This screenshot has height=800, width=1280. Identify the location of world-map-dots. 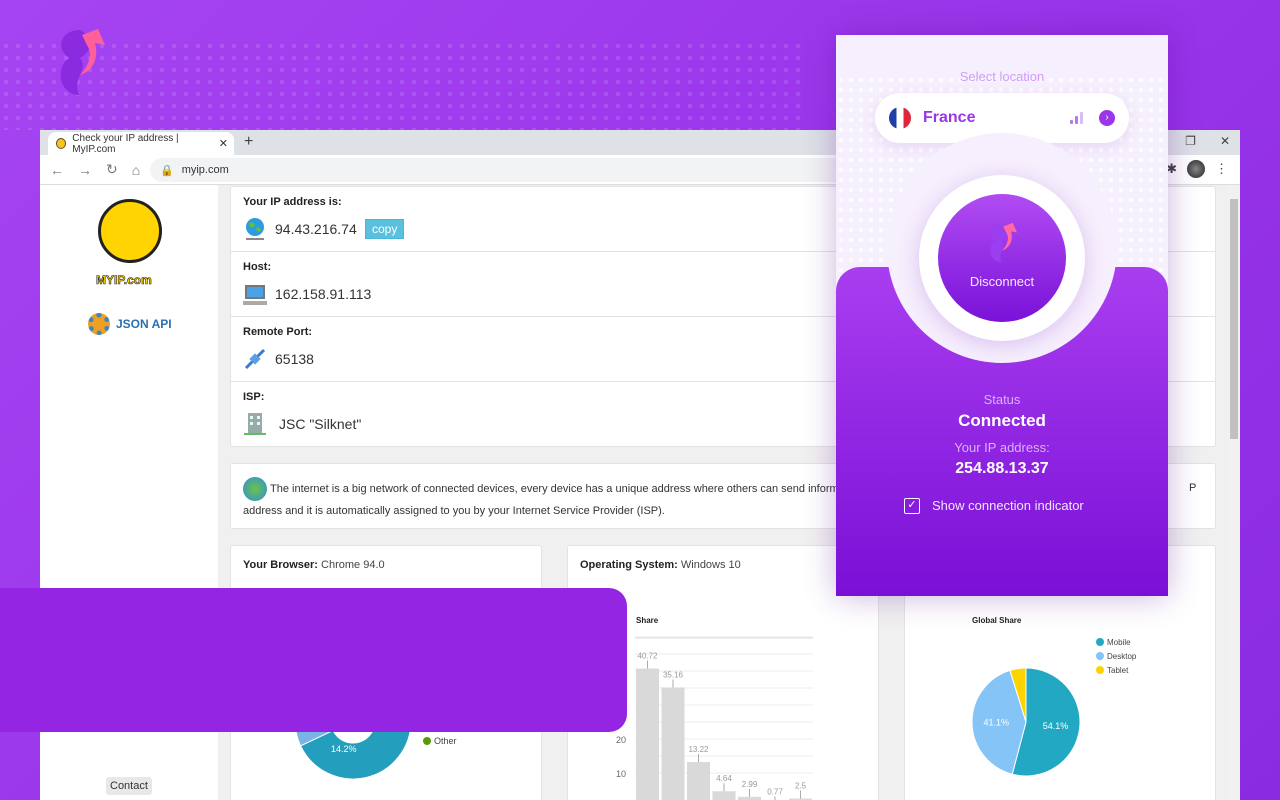
(400, 85).